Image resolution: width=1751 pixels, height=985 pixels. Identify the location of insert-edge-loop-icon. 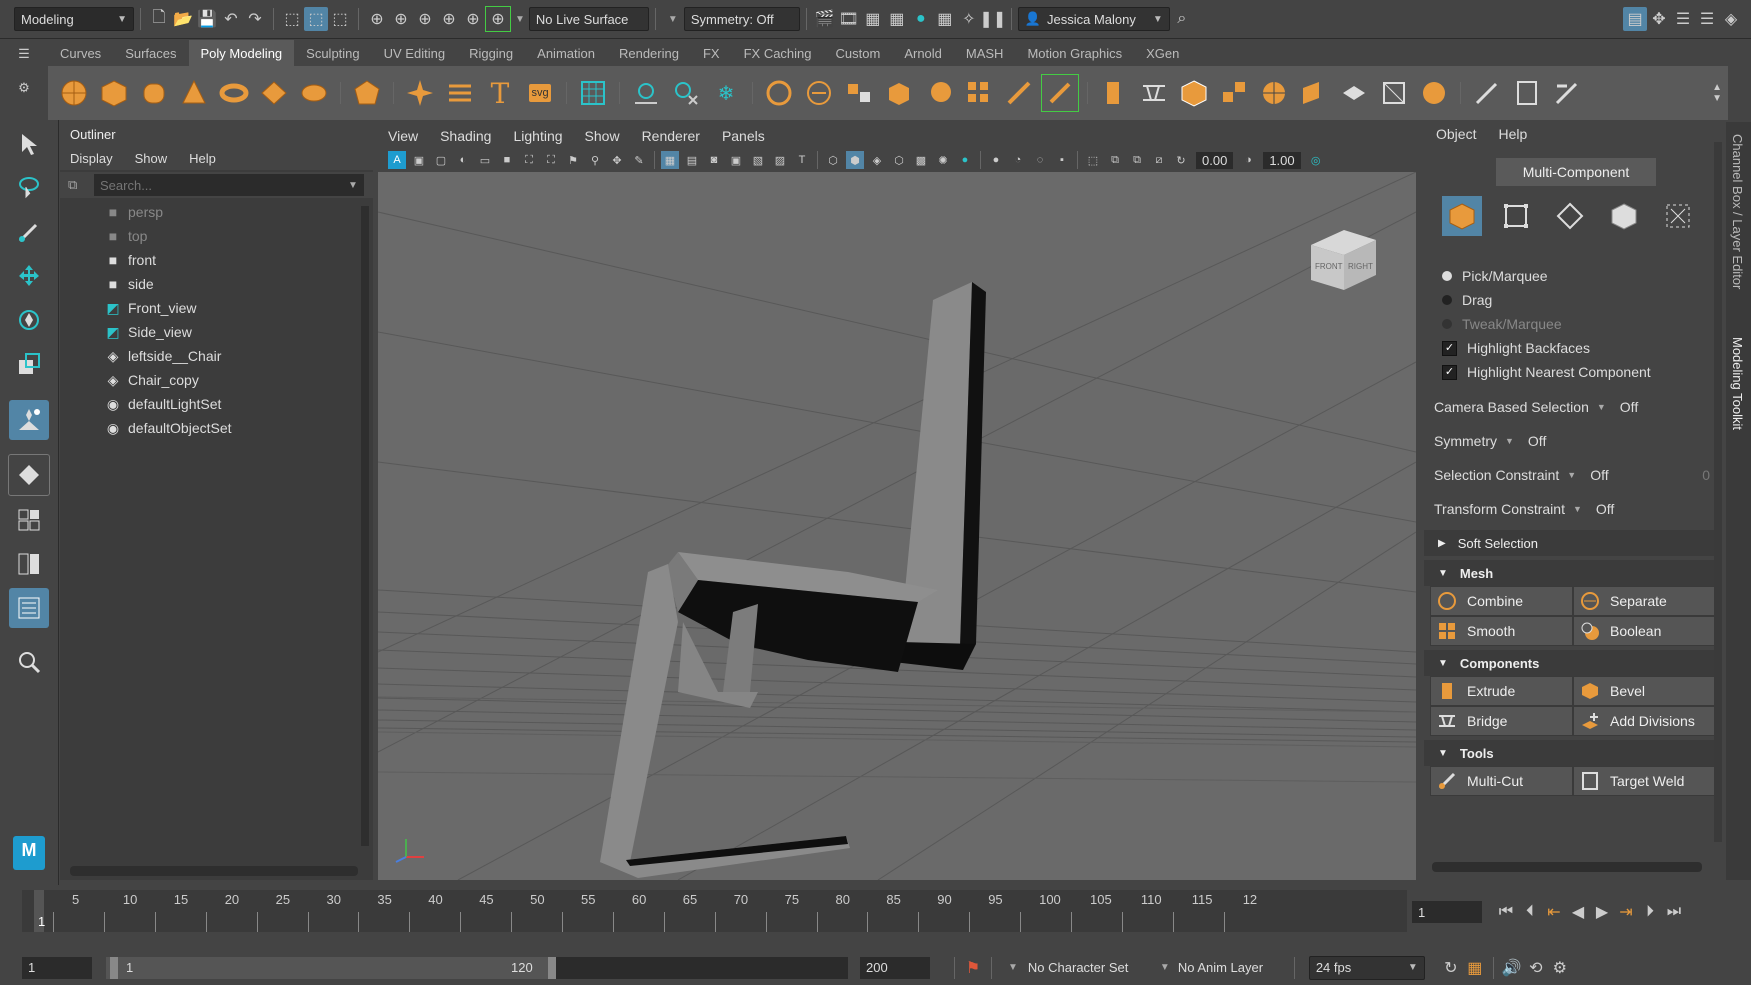
(1314, 93).